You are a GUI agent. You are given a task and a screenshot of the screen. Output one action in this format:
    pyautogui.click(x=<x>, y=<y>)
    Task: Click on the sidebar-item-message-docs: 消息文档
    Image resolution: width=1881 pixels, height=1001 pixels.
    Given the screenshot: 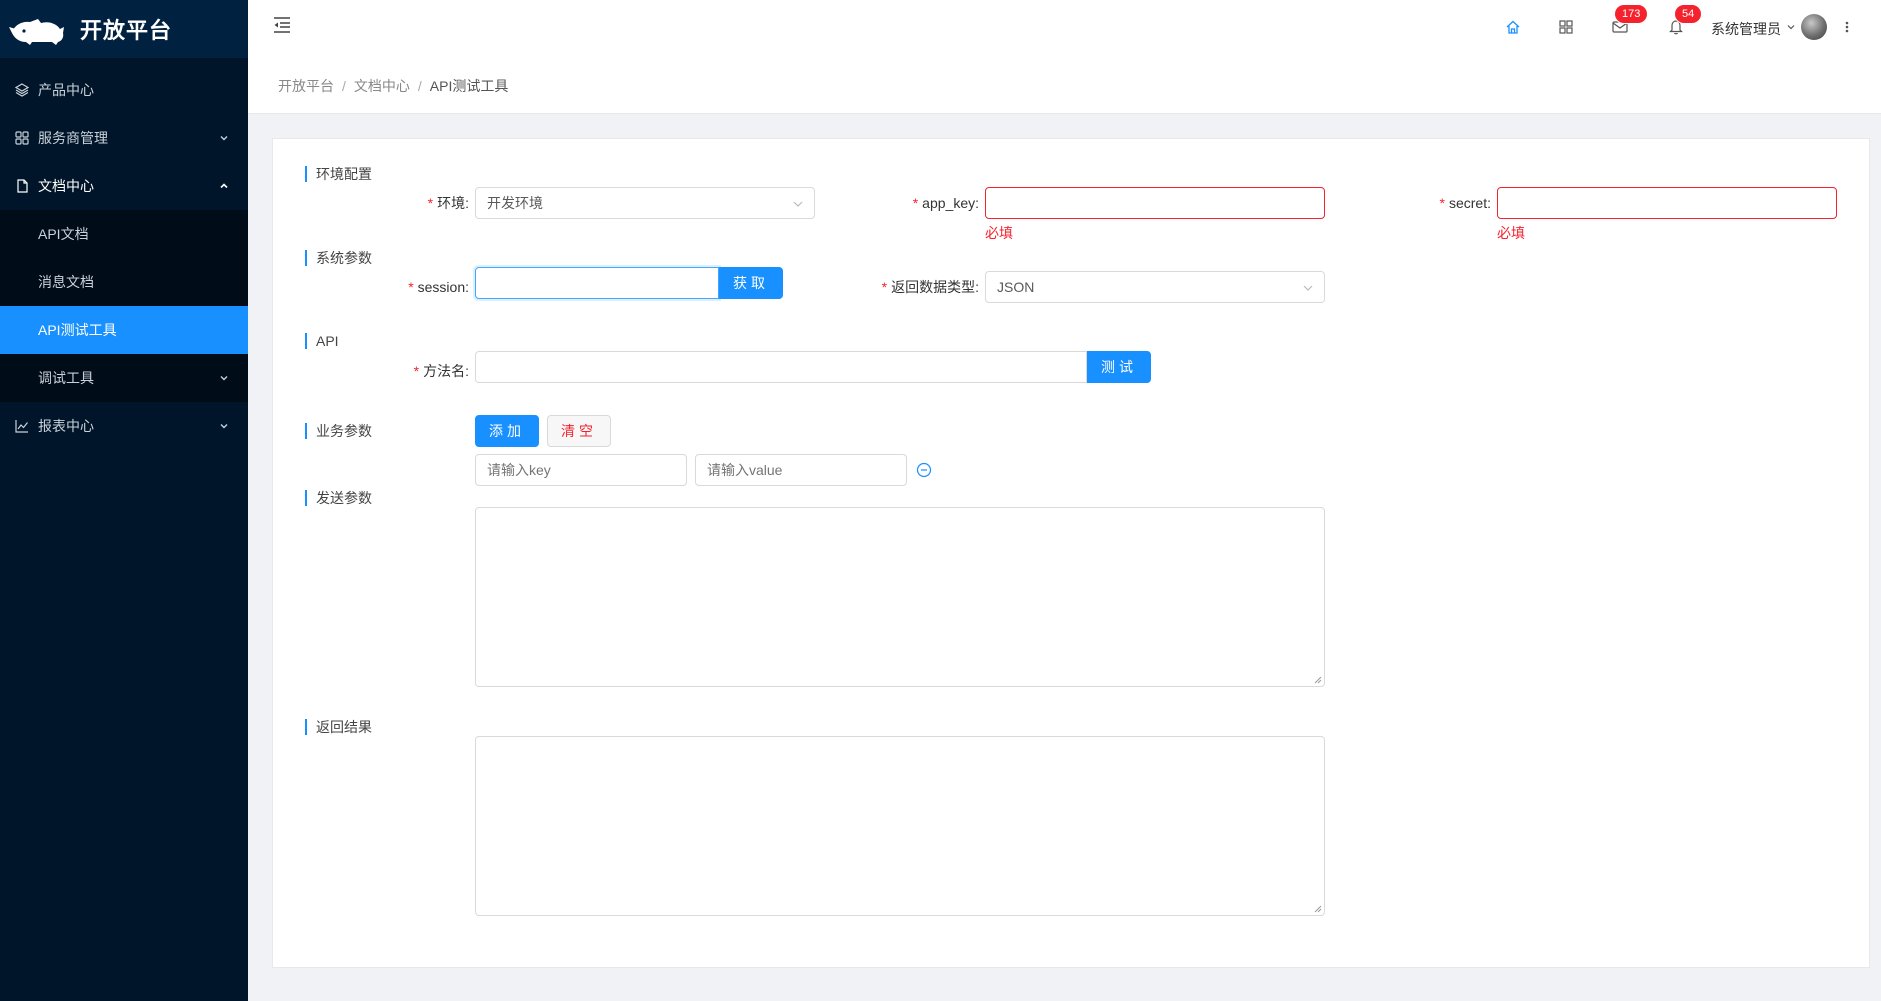 What is the action you would take?
    pyautogui.click(x=124, y=282)
    